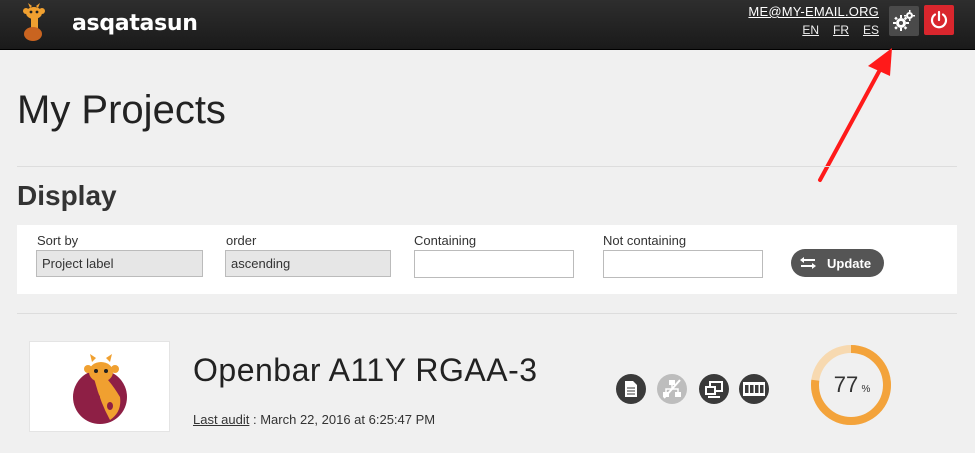 The height and width of the screenshot is (453, 975). Describe the element at coordinates (100, 389) in the screenshot. I see `project-logo-icon` at that location.